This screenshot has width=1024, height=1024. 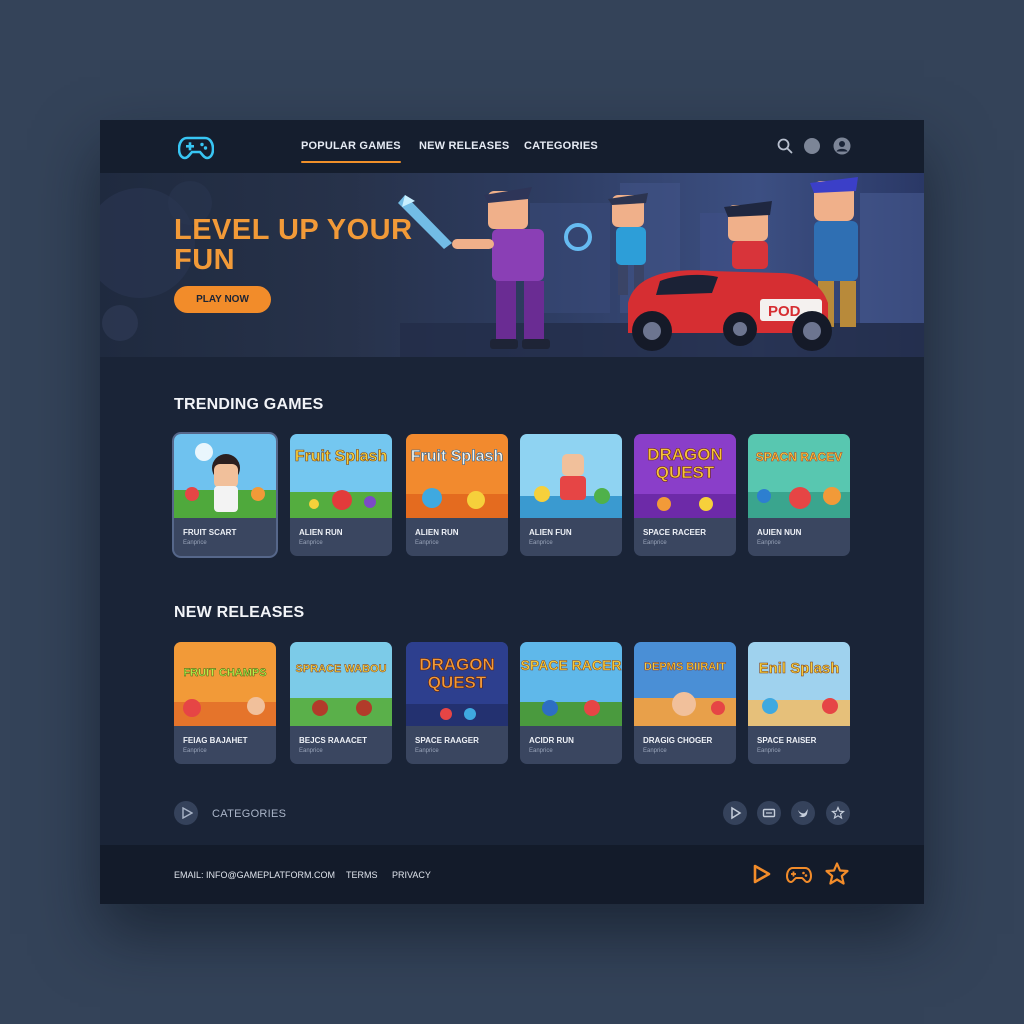 What do you see at coordinates (254, 875) in the screenshot?
I see `footer-email: EMAIL: INFO@GAMEPLATFORM.COM` at bounding box center [254, 875].